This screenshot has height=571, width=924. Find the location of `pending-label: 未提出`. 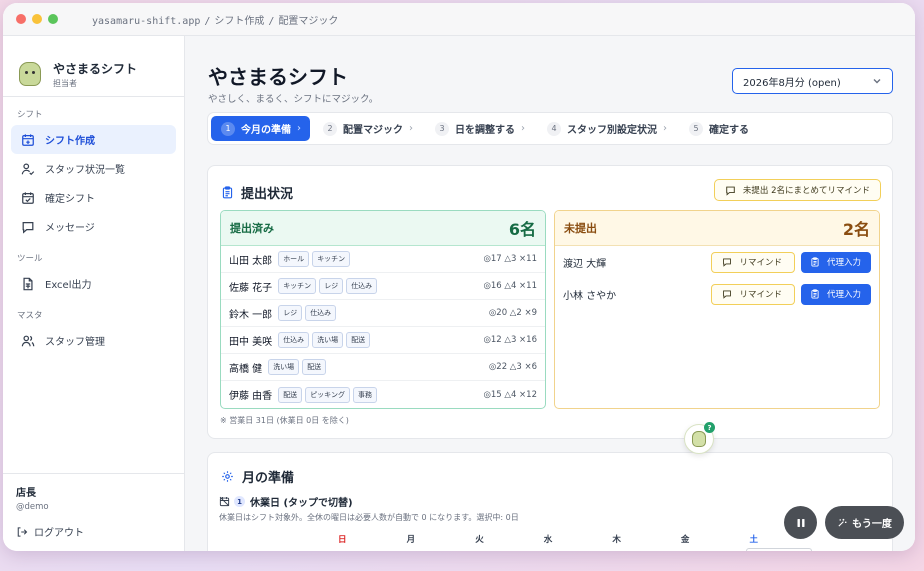

pending-label: 未提出 is located at coordinates (580, 228).